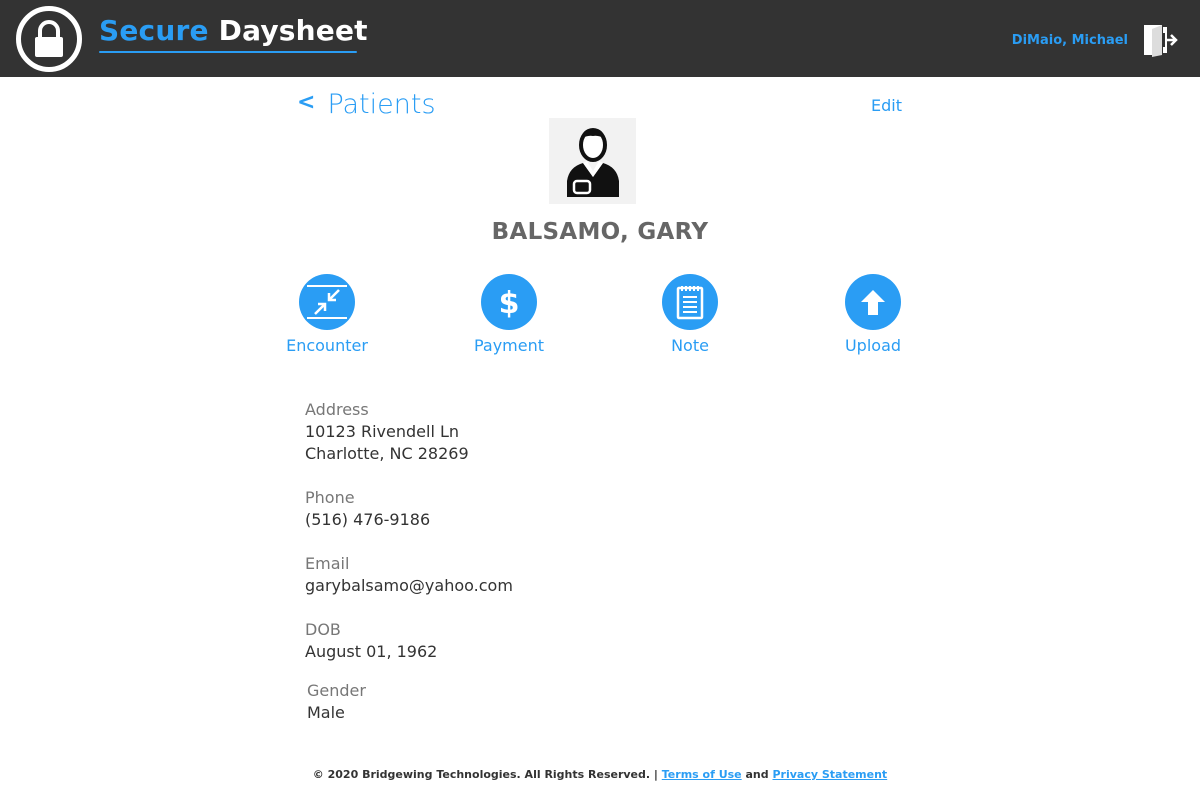 The width and height of the screenshot is (1200, 800). What do you see at coordinates (702, 774) in the screenshot?
I see `terms-of-use-link: Terms of Use` at bounding box center [702, 774].